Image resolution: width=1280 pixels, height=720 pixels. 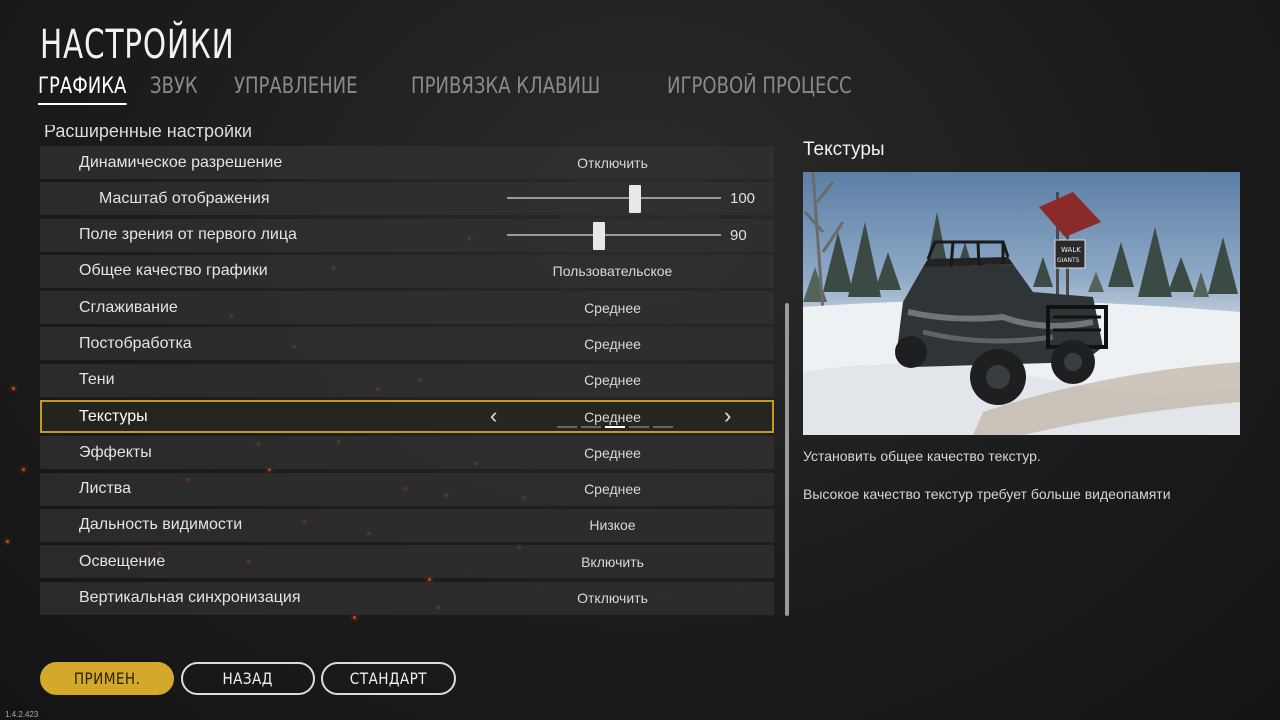 What do you see at coordinates (407, 489) in the screenshot?
I see `setting-foliage: Листва Среднее` at bounding box center [407, 489].